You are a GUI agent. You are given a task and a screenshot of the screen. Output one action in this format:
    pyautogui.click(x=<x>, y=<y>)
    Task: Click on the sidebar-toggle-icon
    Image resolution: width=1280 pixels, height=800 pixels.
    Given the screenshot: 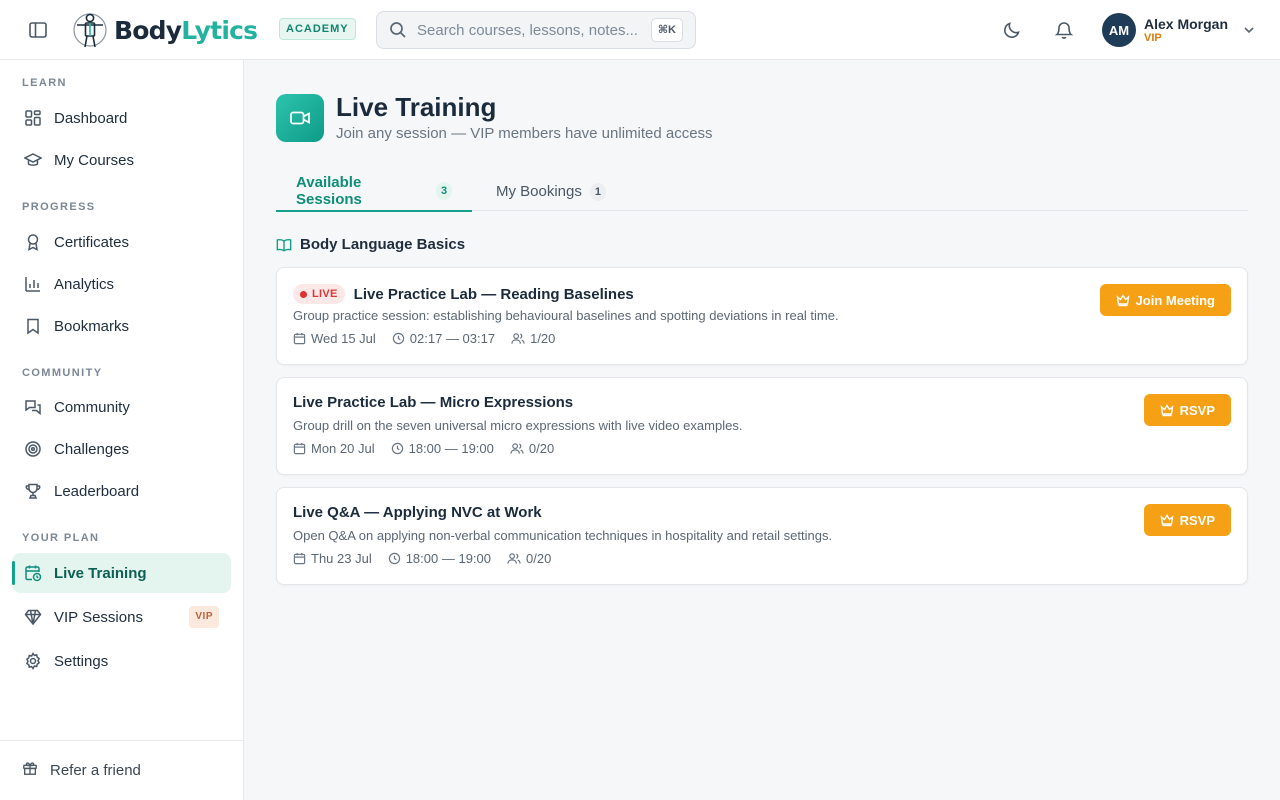 What is the action you would take?
    pyautogui.click(x=38, y=30)
    